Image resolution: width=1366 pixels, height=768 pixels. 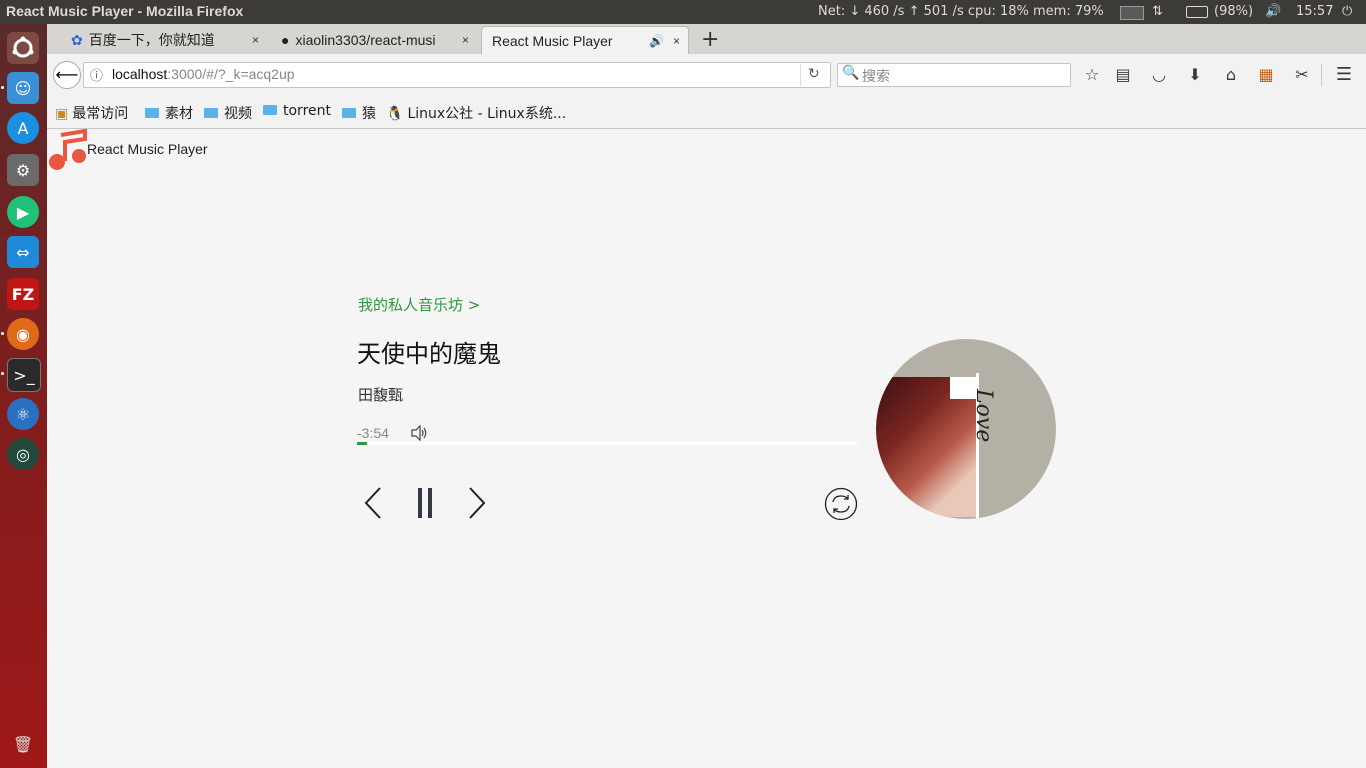 I want to click on bookmark-star-icon: ☆, so click(x=1092, y=75).